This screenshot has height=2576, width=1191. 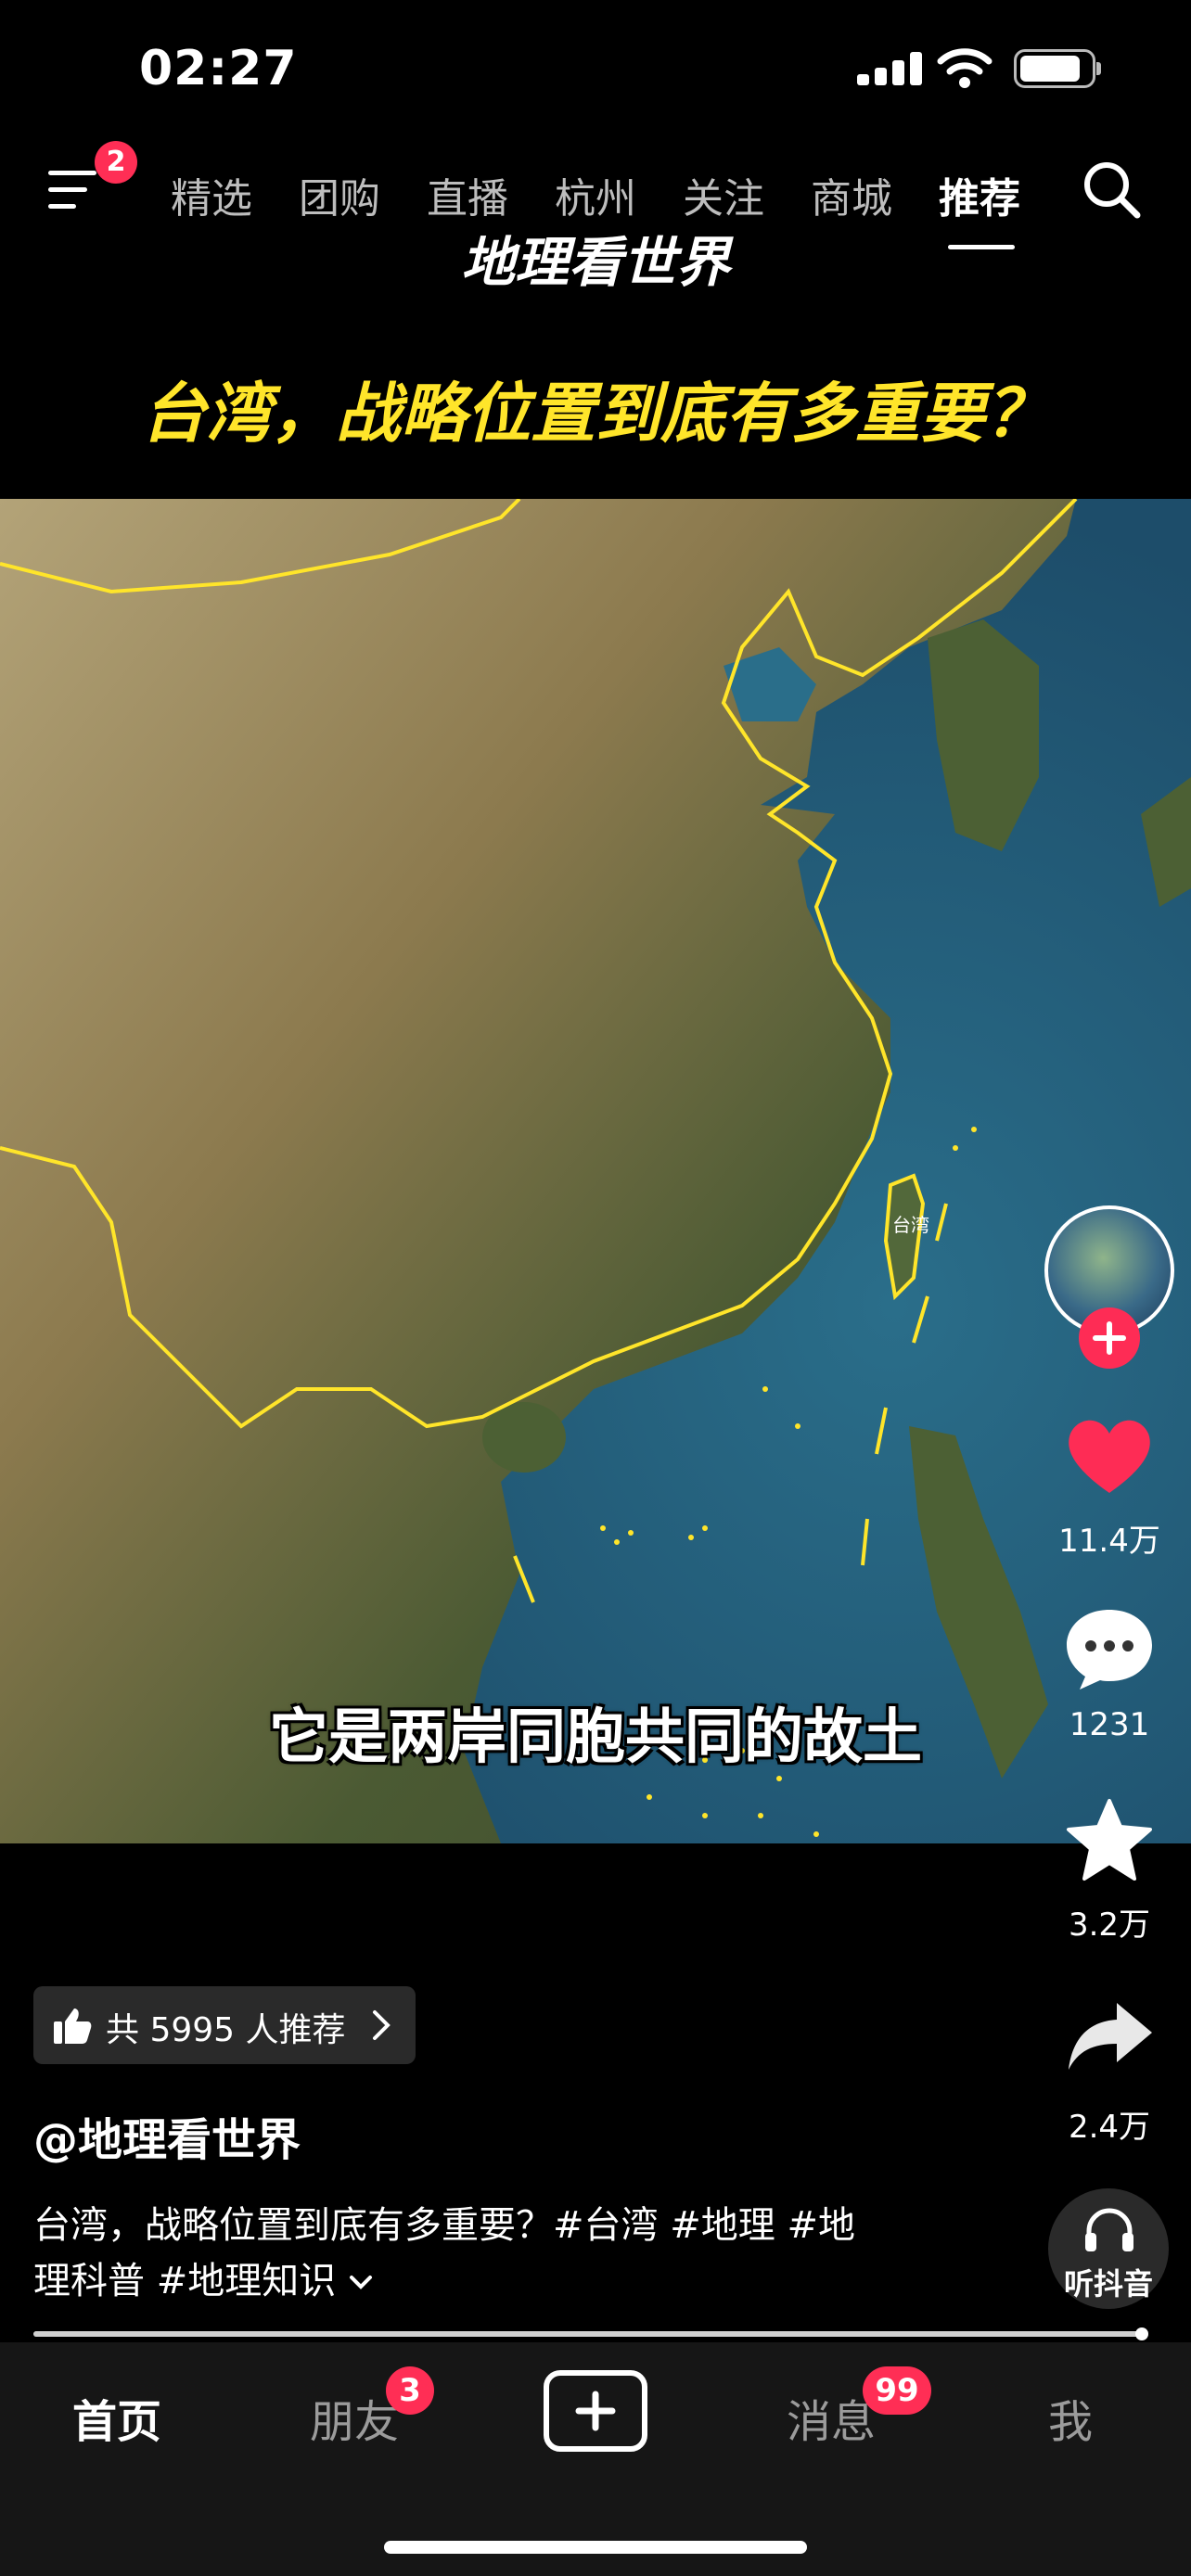 What do you see at coordinates (1141, 2333) in the screenshot?
I see `progress-handle` at bounding box center [1141, 2333].